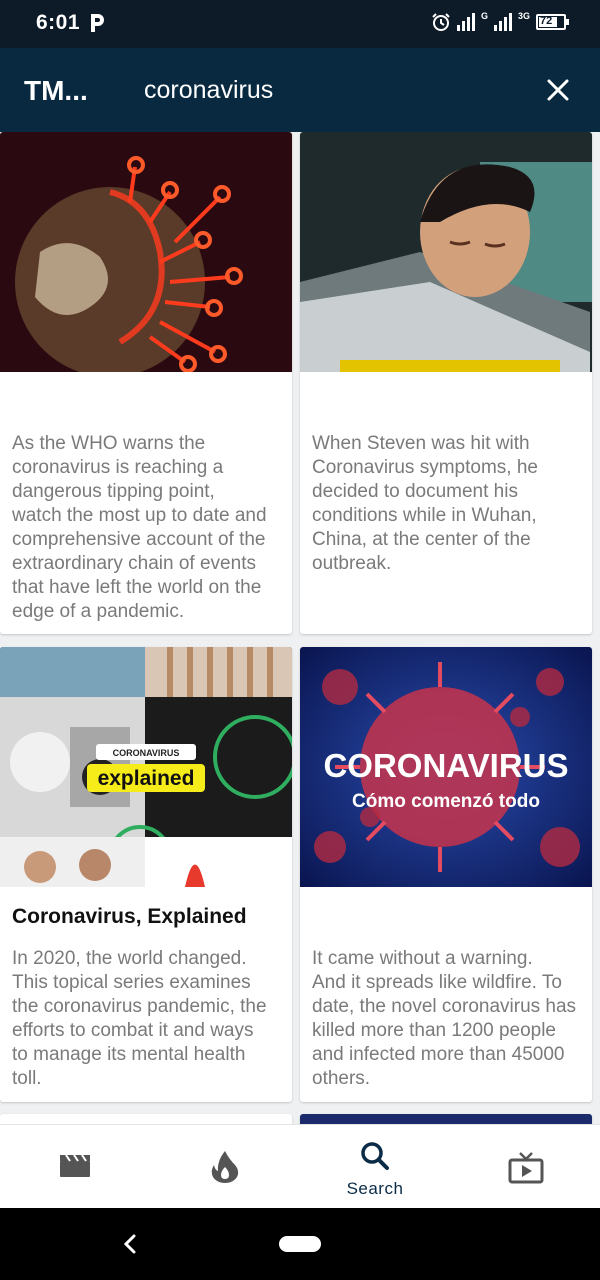 This screenshot has width=600, height=1280. I want to click on network-type-label: G, so click(484, 16).